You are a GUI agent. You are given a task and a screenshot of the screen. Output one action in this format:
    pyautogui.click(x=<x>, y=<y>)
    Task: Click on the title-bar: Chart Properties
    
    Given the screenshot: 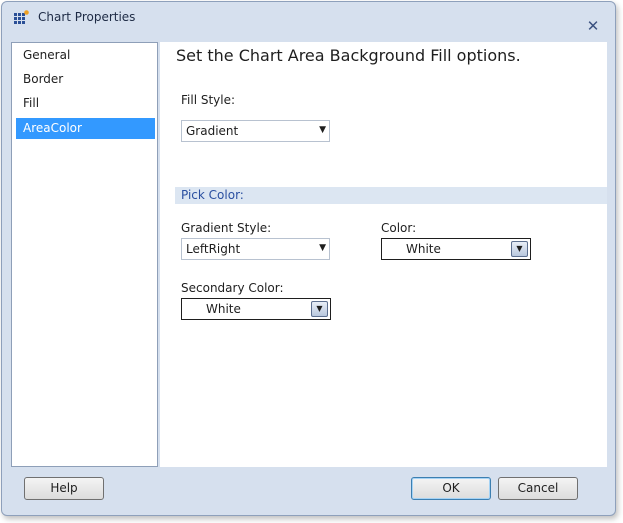 What is the action you would take?
    pyautogui.click(x=308, y=17)
    